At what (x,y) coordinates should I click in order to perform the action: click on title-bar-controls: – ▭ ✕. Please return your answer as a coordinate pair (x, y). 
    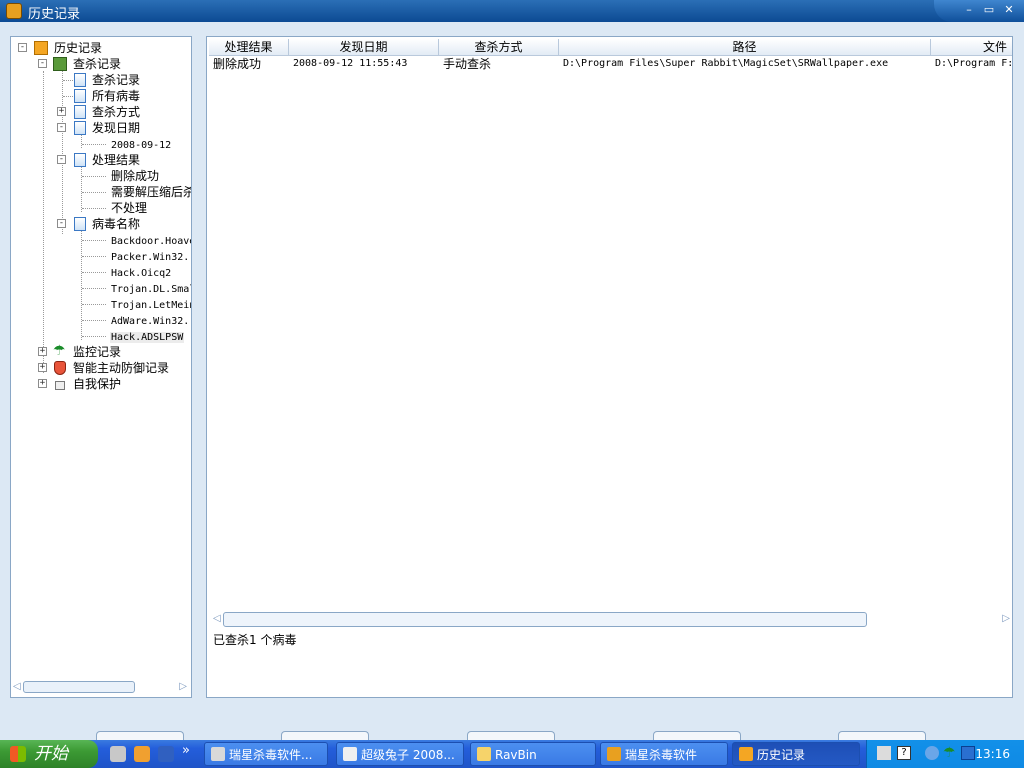
    Looking at the image, I should click on (979, 11).